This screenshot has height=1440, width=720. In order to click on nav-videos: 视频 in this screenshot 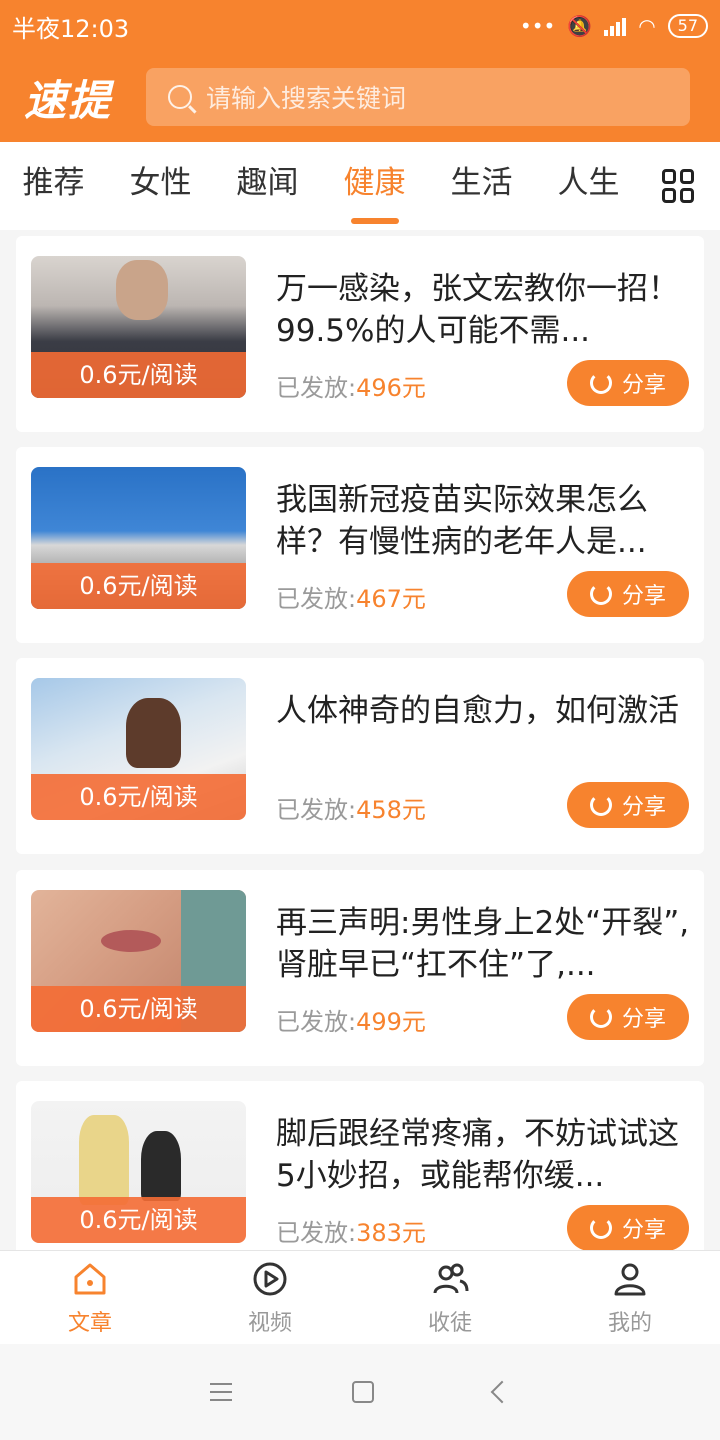, I will do `click(270, 1297)`.